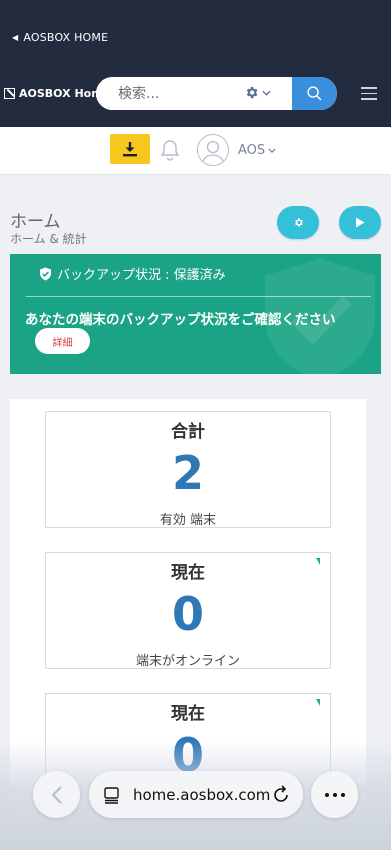 Image resolution: width=391 pixels, height=850 pixels. Describe the element at coordinates (188, 432) in the screenshot. I see `stat-label: 合計` at that location.